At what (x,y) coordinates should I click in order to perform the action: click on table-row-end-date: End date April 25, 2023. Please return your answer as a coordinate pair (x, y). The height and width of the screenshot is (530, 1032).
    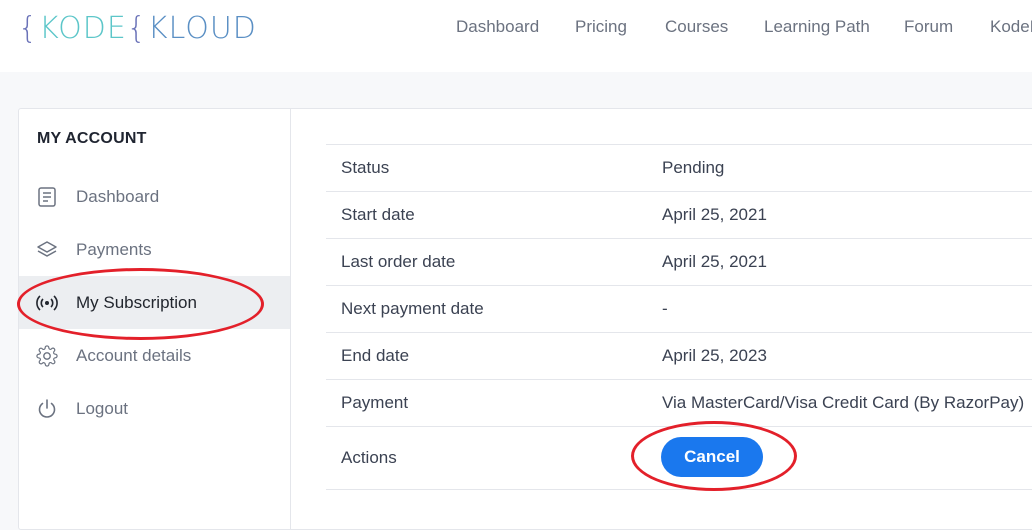
    Looking at the image, I should click on (679, 356).